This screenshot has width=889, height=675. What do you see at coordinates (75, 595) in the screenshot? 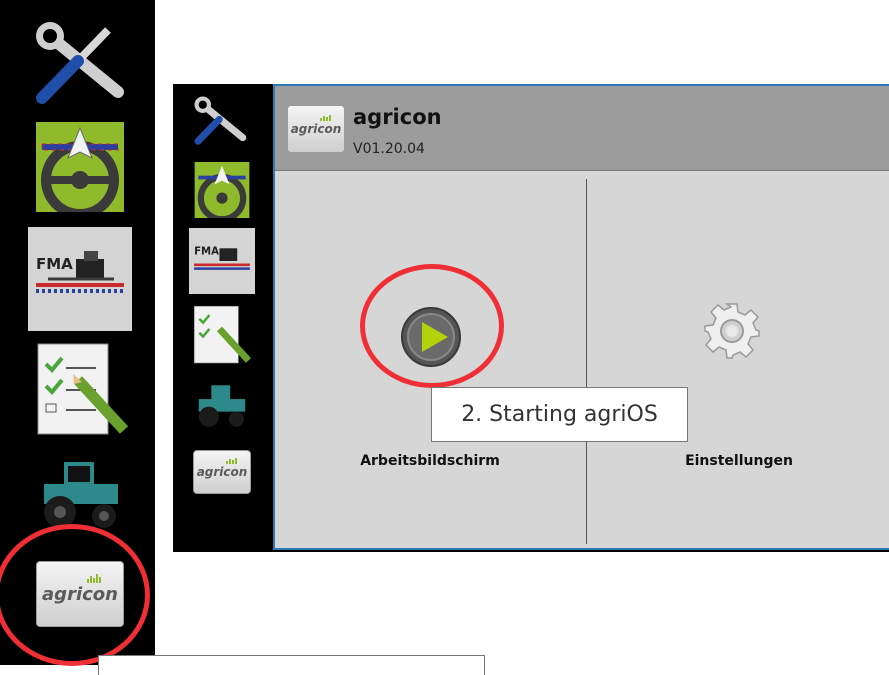
I see `highlight-circle-agricon` at bounding box center [75, 595].